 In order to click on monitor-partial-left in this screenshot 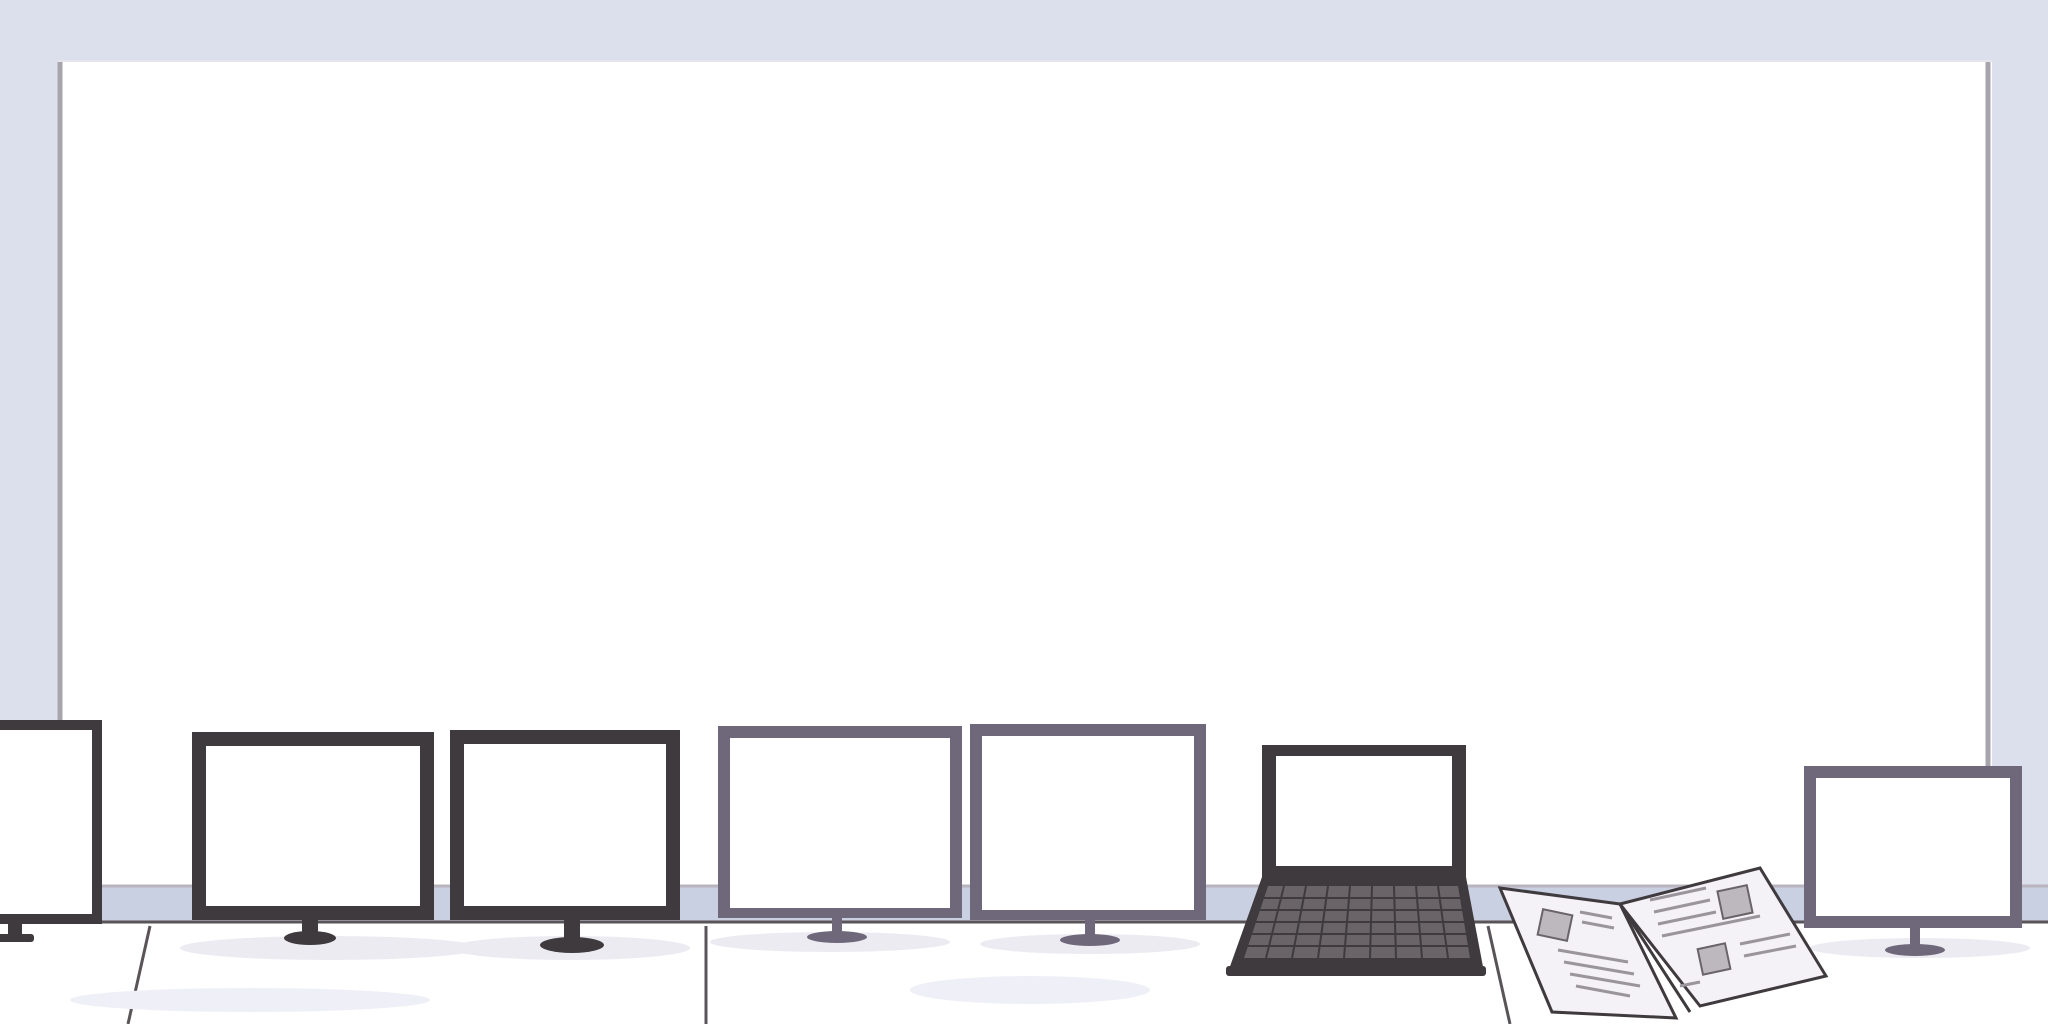, I will do `click(51, 831)`.